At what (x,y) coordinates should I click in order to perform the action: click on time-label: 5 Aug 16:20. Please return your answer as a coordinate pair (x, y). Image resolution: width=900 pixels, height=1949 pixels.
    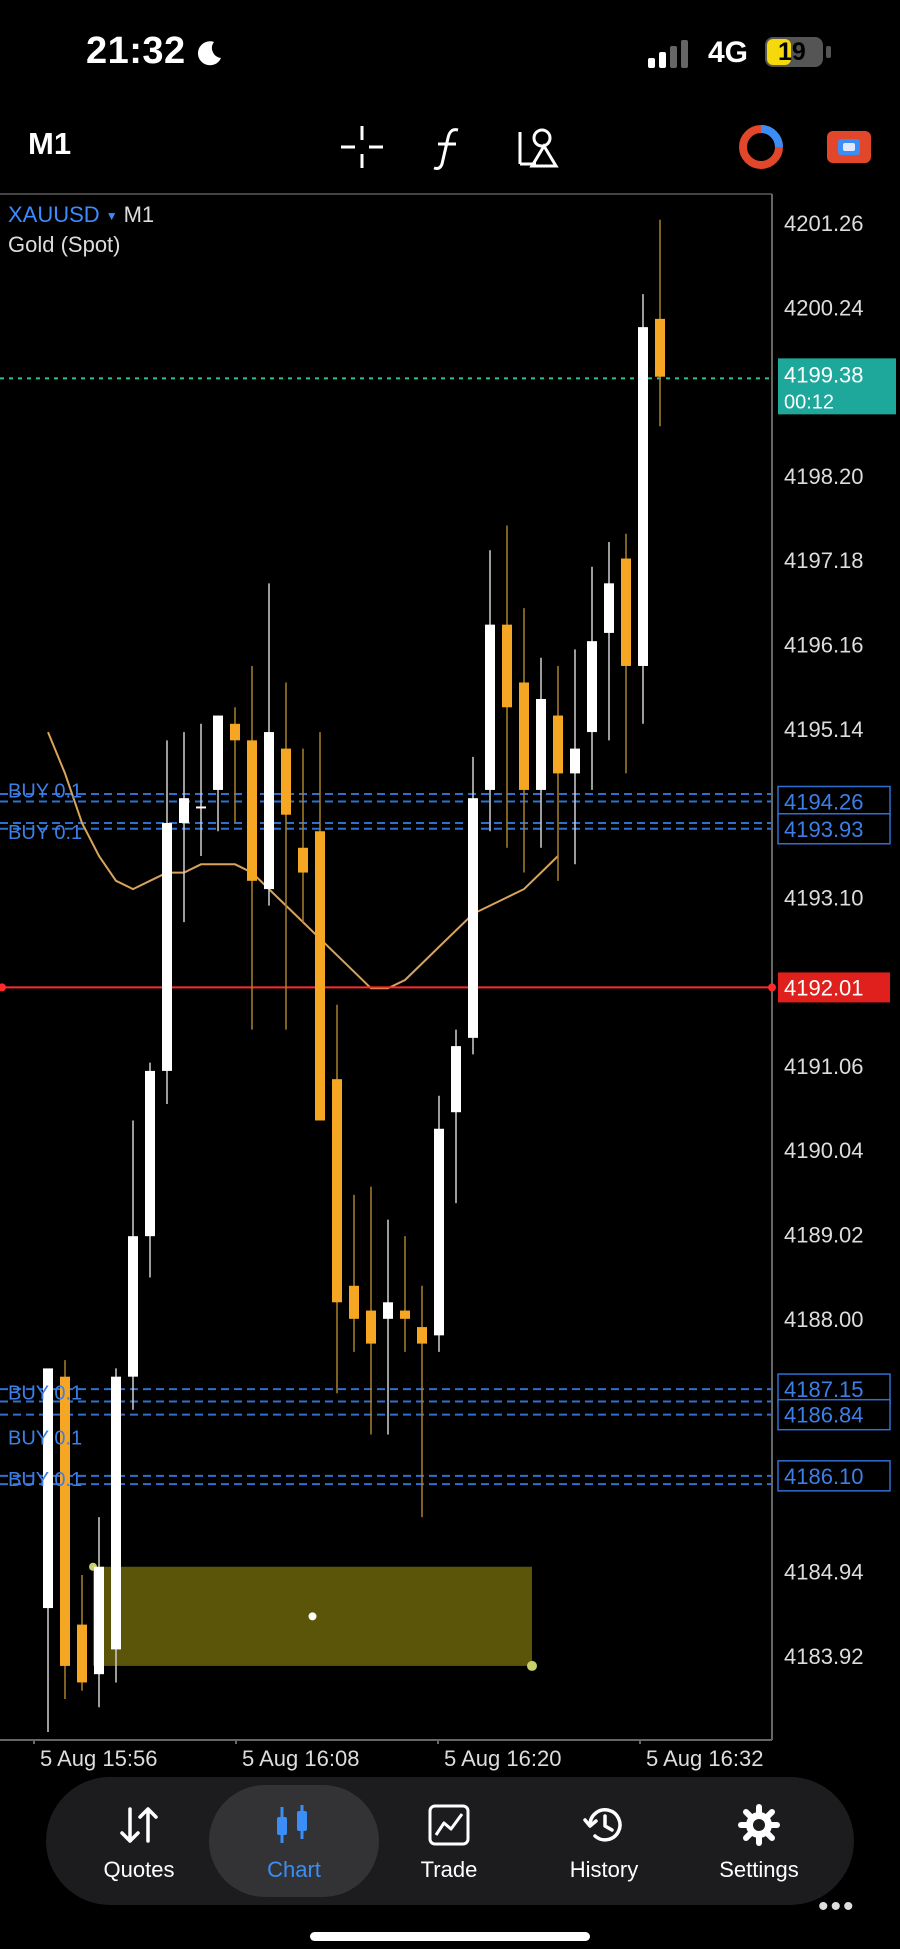
    Looking at the image, I should click on (503, 1758).